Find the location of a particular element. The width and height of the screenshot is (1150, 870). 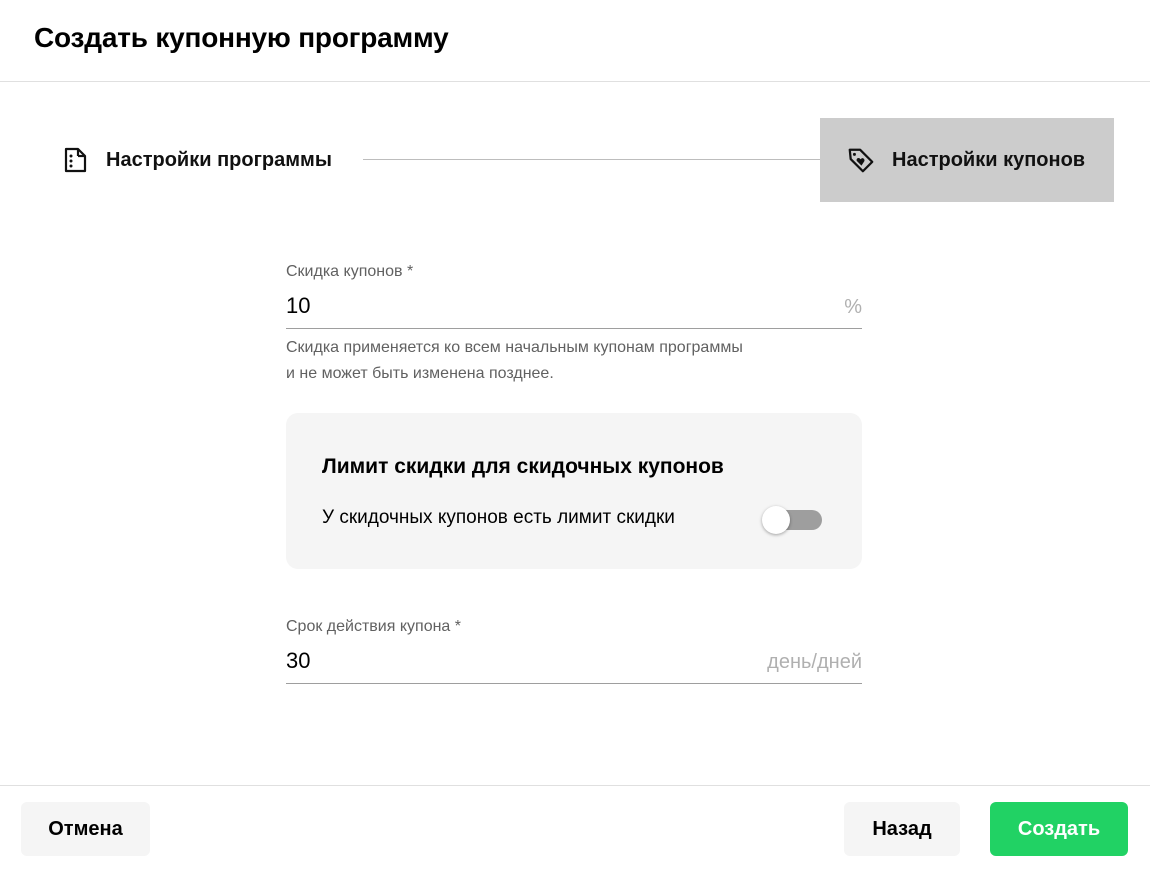

step-coupon-settings: Настройки купонов is located at coordinates (967, 160).